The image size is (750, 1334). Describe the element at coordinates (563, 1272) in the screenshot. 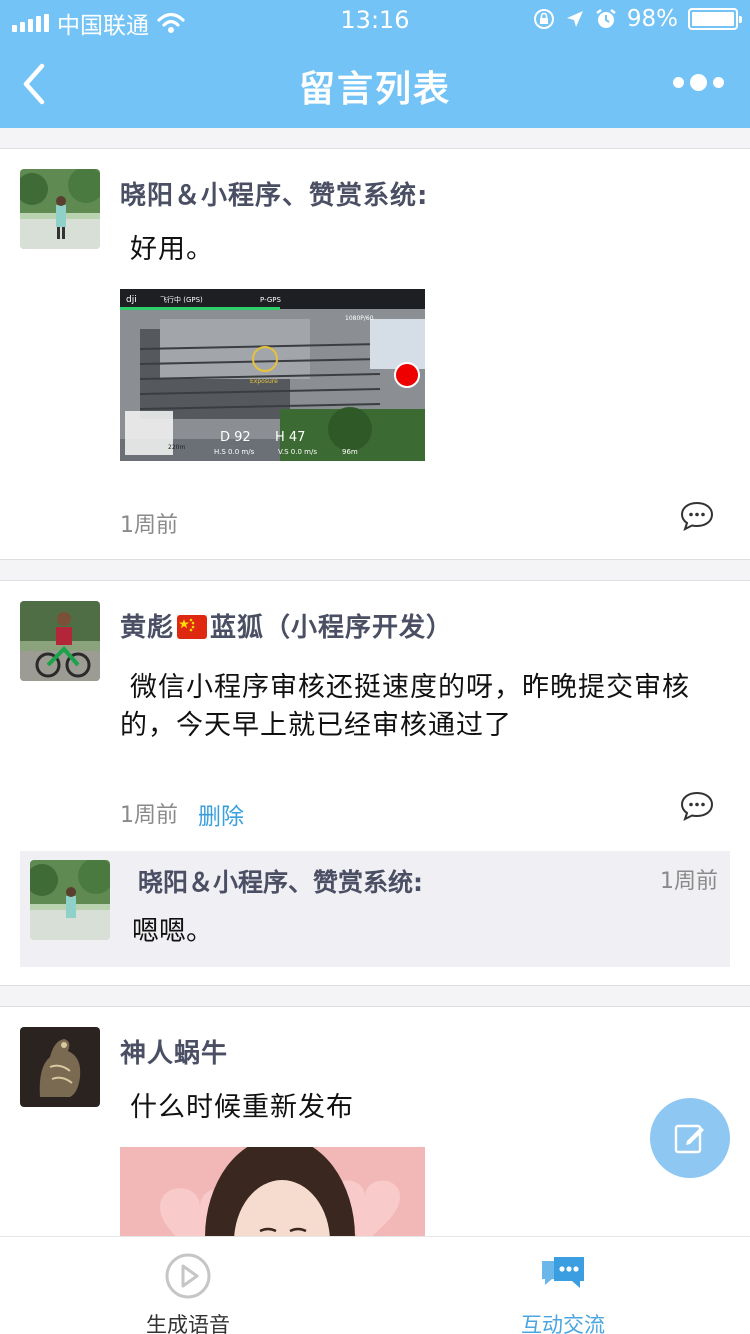

I see `chat-bubbles-icon` at that location.